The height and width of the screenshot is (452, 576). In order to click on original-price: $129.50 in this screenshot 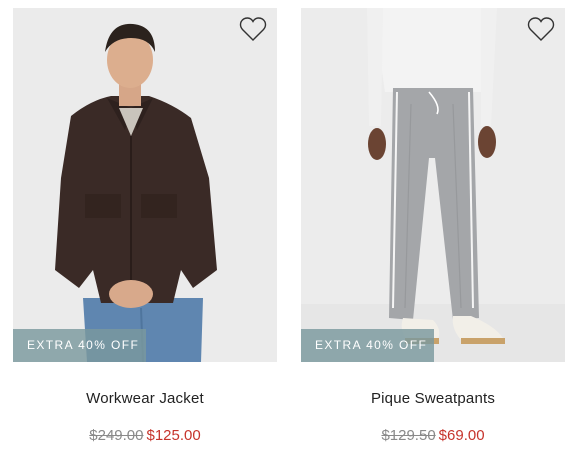, I will do `click(408, 435)`.